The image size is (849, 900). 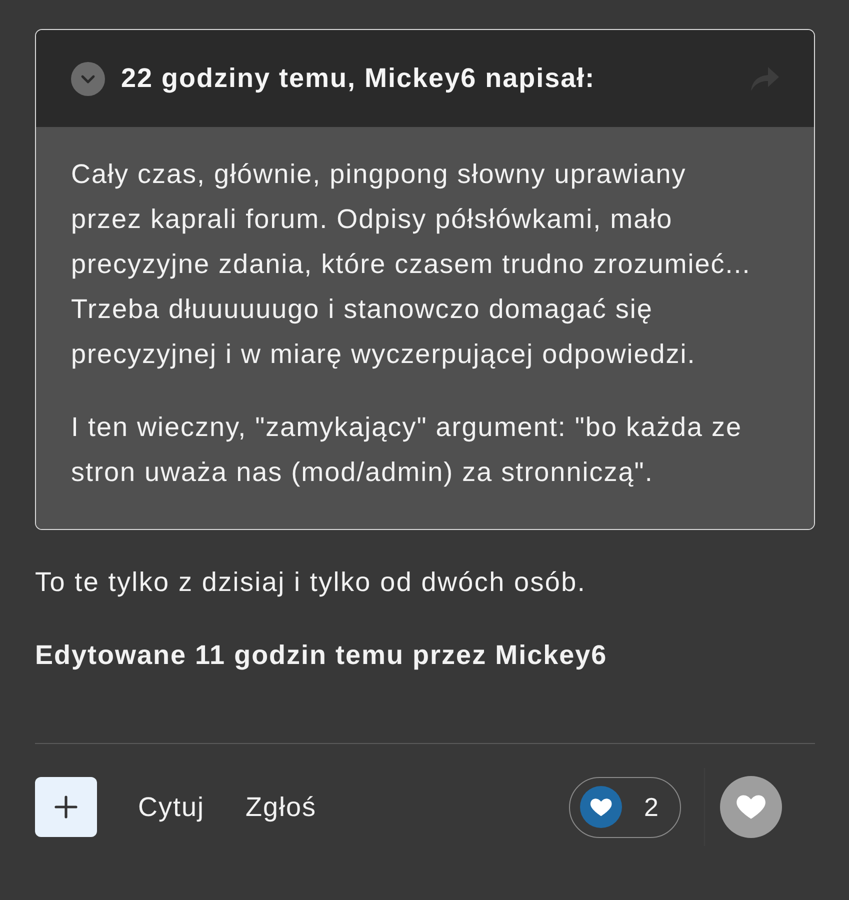 I want to click on post-text: To te tylko z dzisiaj i tylko od dwóch osób., so click(x=311, y=582).